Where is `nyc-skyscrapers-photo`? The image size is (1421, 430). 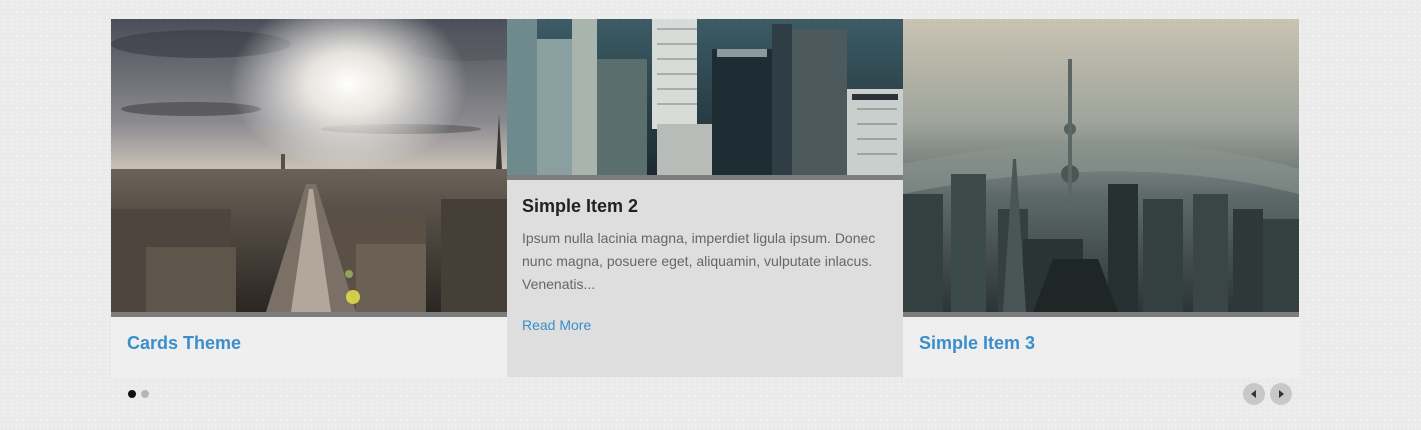
nyc-skyscrapers-photo is located at coordinates (705, 97).